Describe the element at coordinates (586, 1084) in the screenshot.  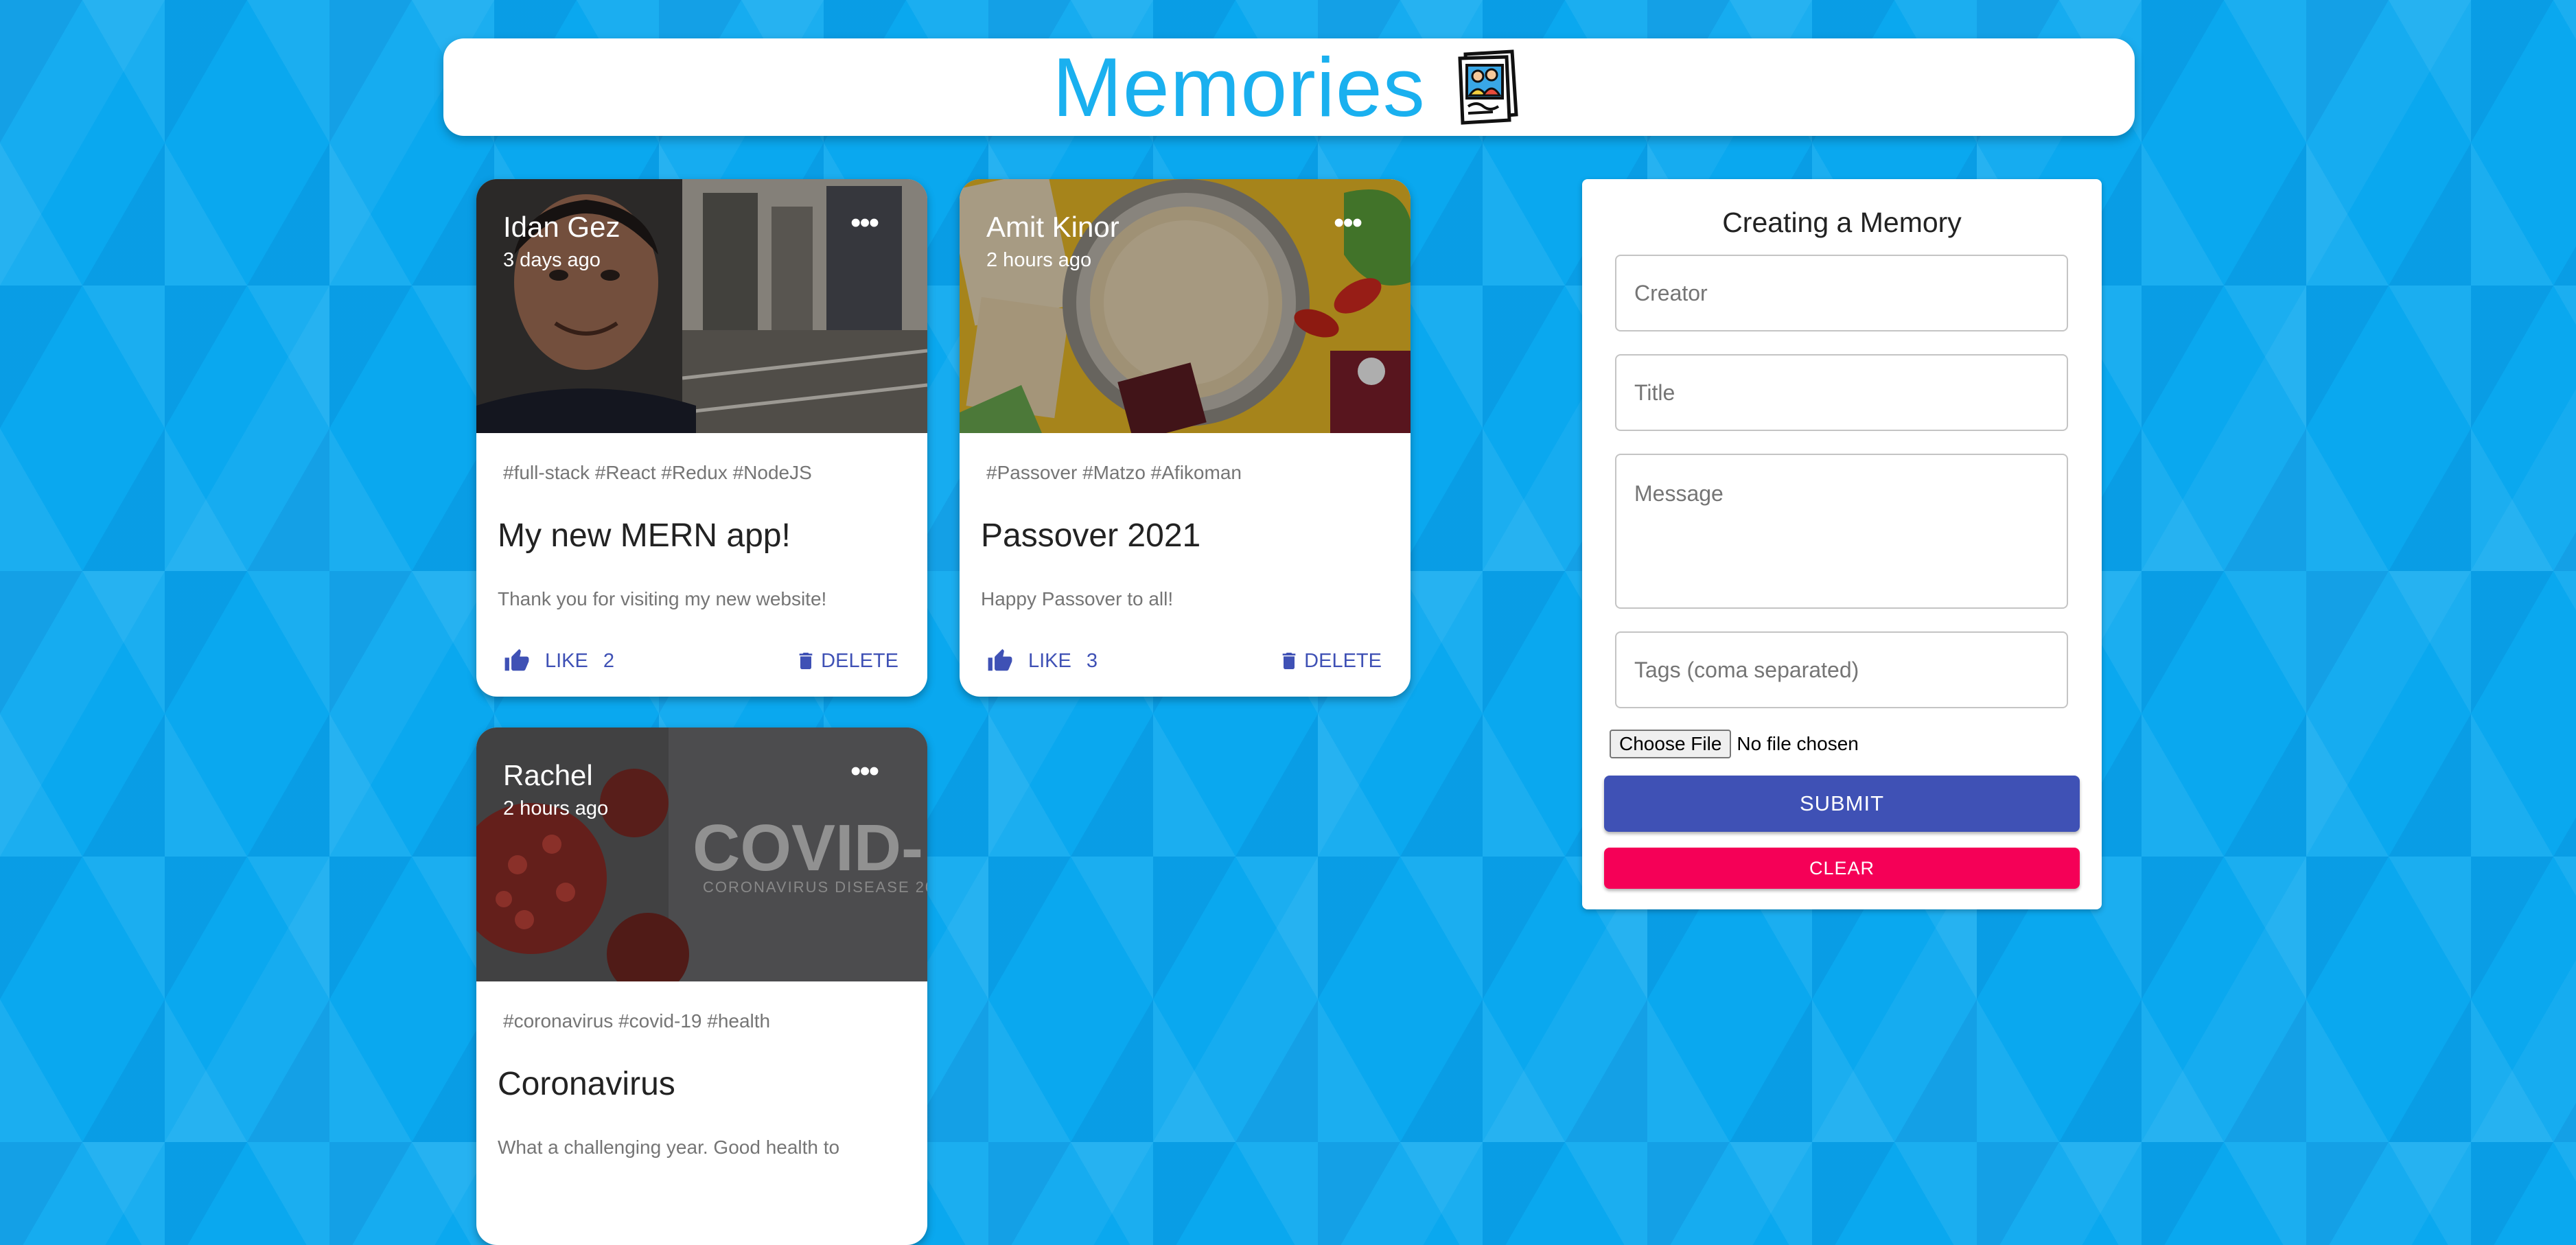
I see `post-title: Coronavirus` at that location.